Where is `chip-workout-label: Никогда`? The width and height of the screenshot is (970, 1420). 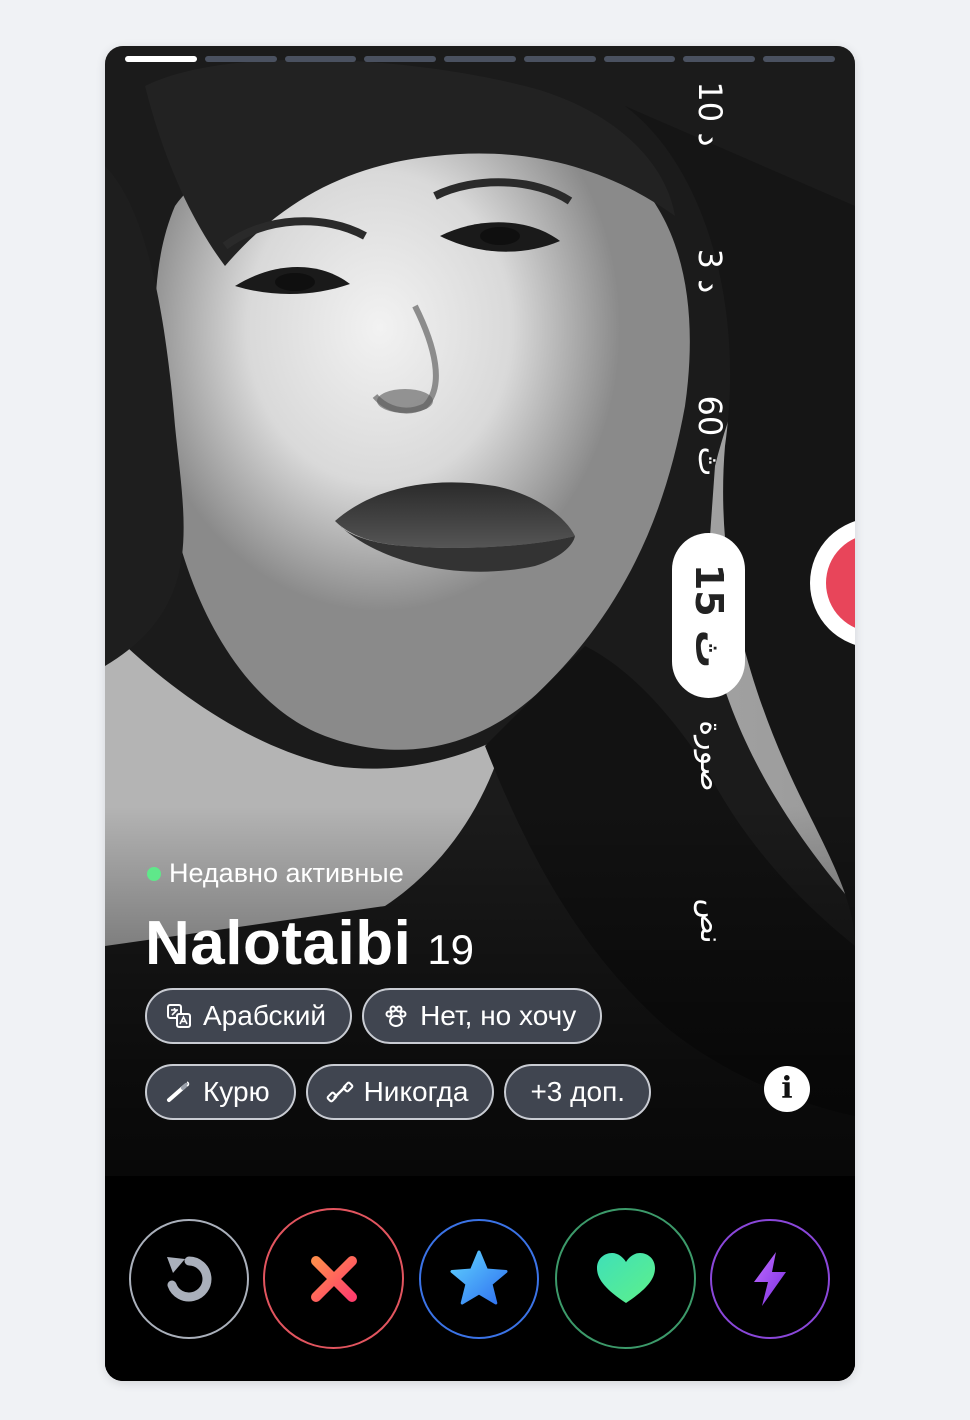 chip-workout-label: Никогда is located at coordinates (416, 1091).